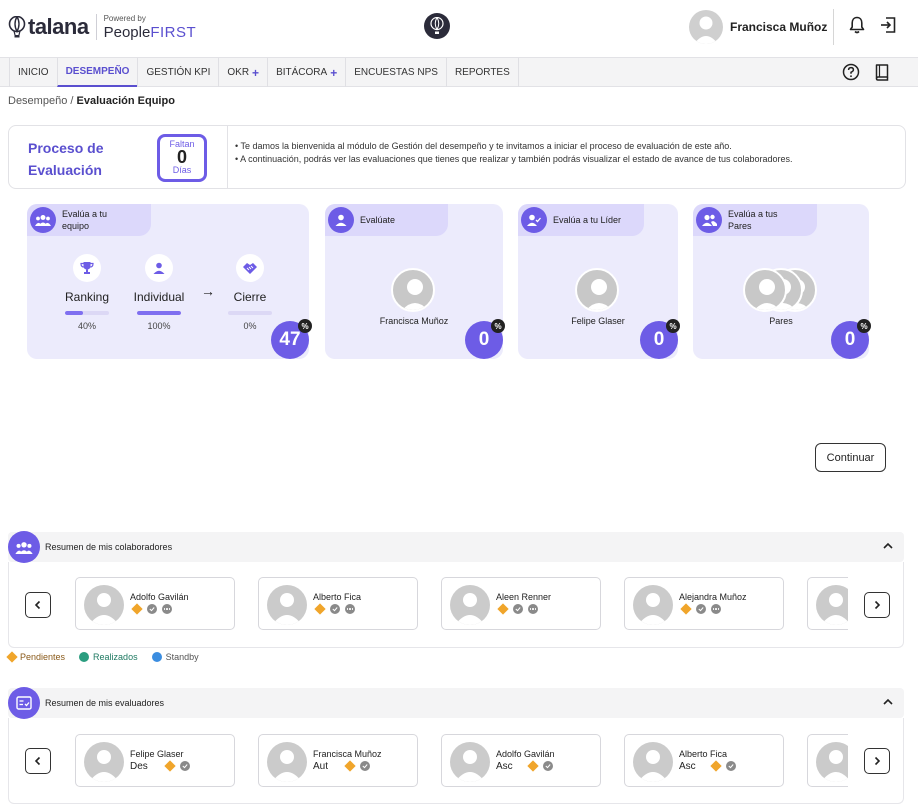 The height and width of the screenshot is (806, 918). What do you see at coordinates (521, 760) in the screenshot?
I see `evaluator-card: Adolfo Gavilán Asc` at bounding box center [521, 760].